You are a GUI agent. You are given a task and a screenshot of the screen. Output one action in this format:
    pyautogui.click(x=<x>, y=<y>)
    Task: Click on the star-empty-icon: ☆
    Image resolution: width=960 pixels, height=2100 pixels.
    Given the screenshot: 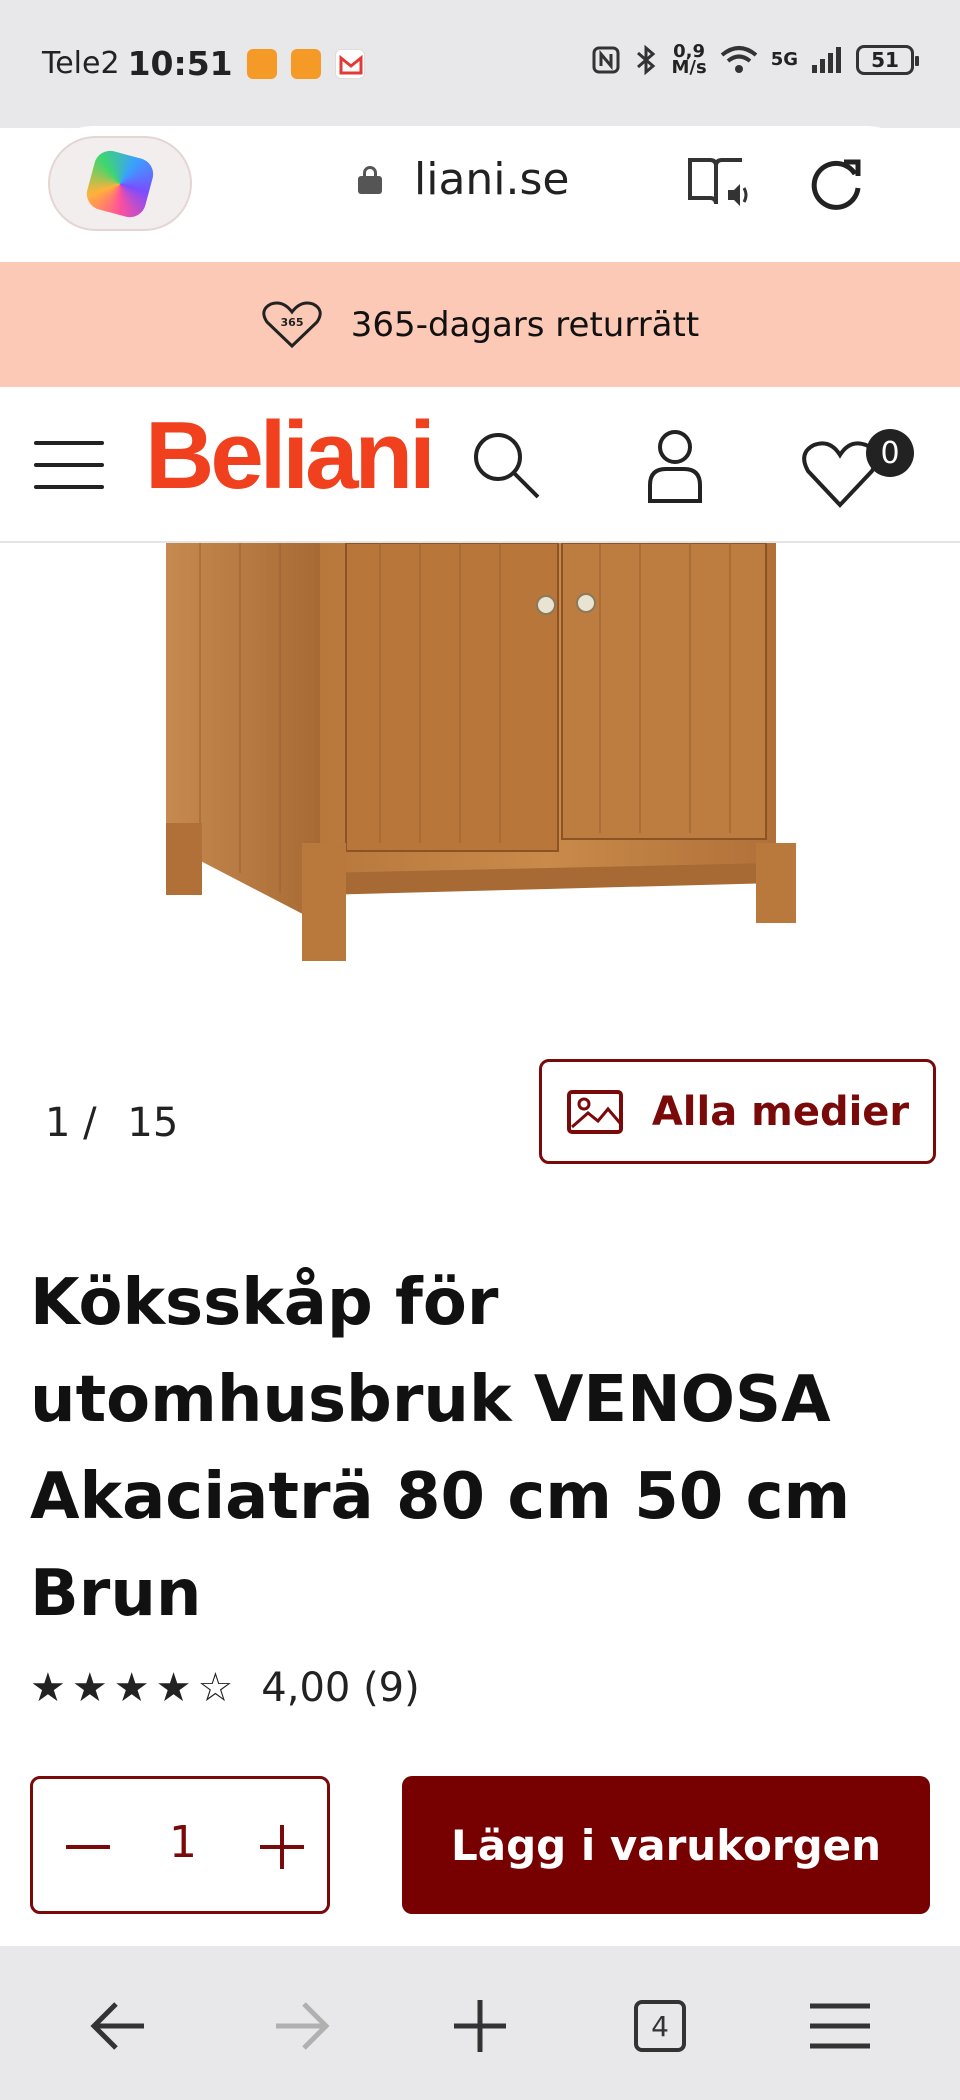 What is the action you would take?
    pyautogui.click(x=215, y=1688)
    